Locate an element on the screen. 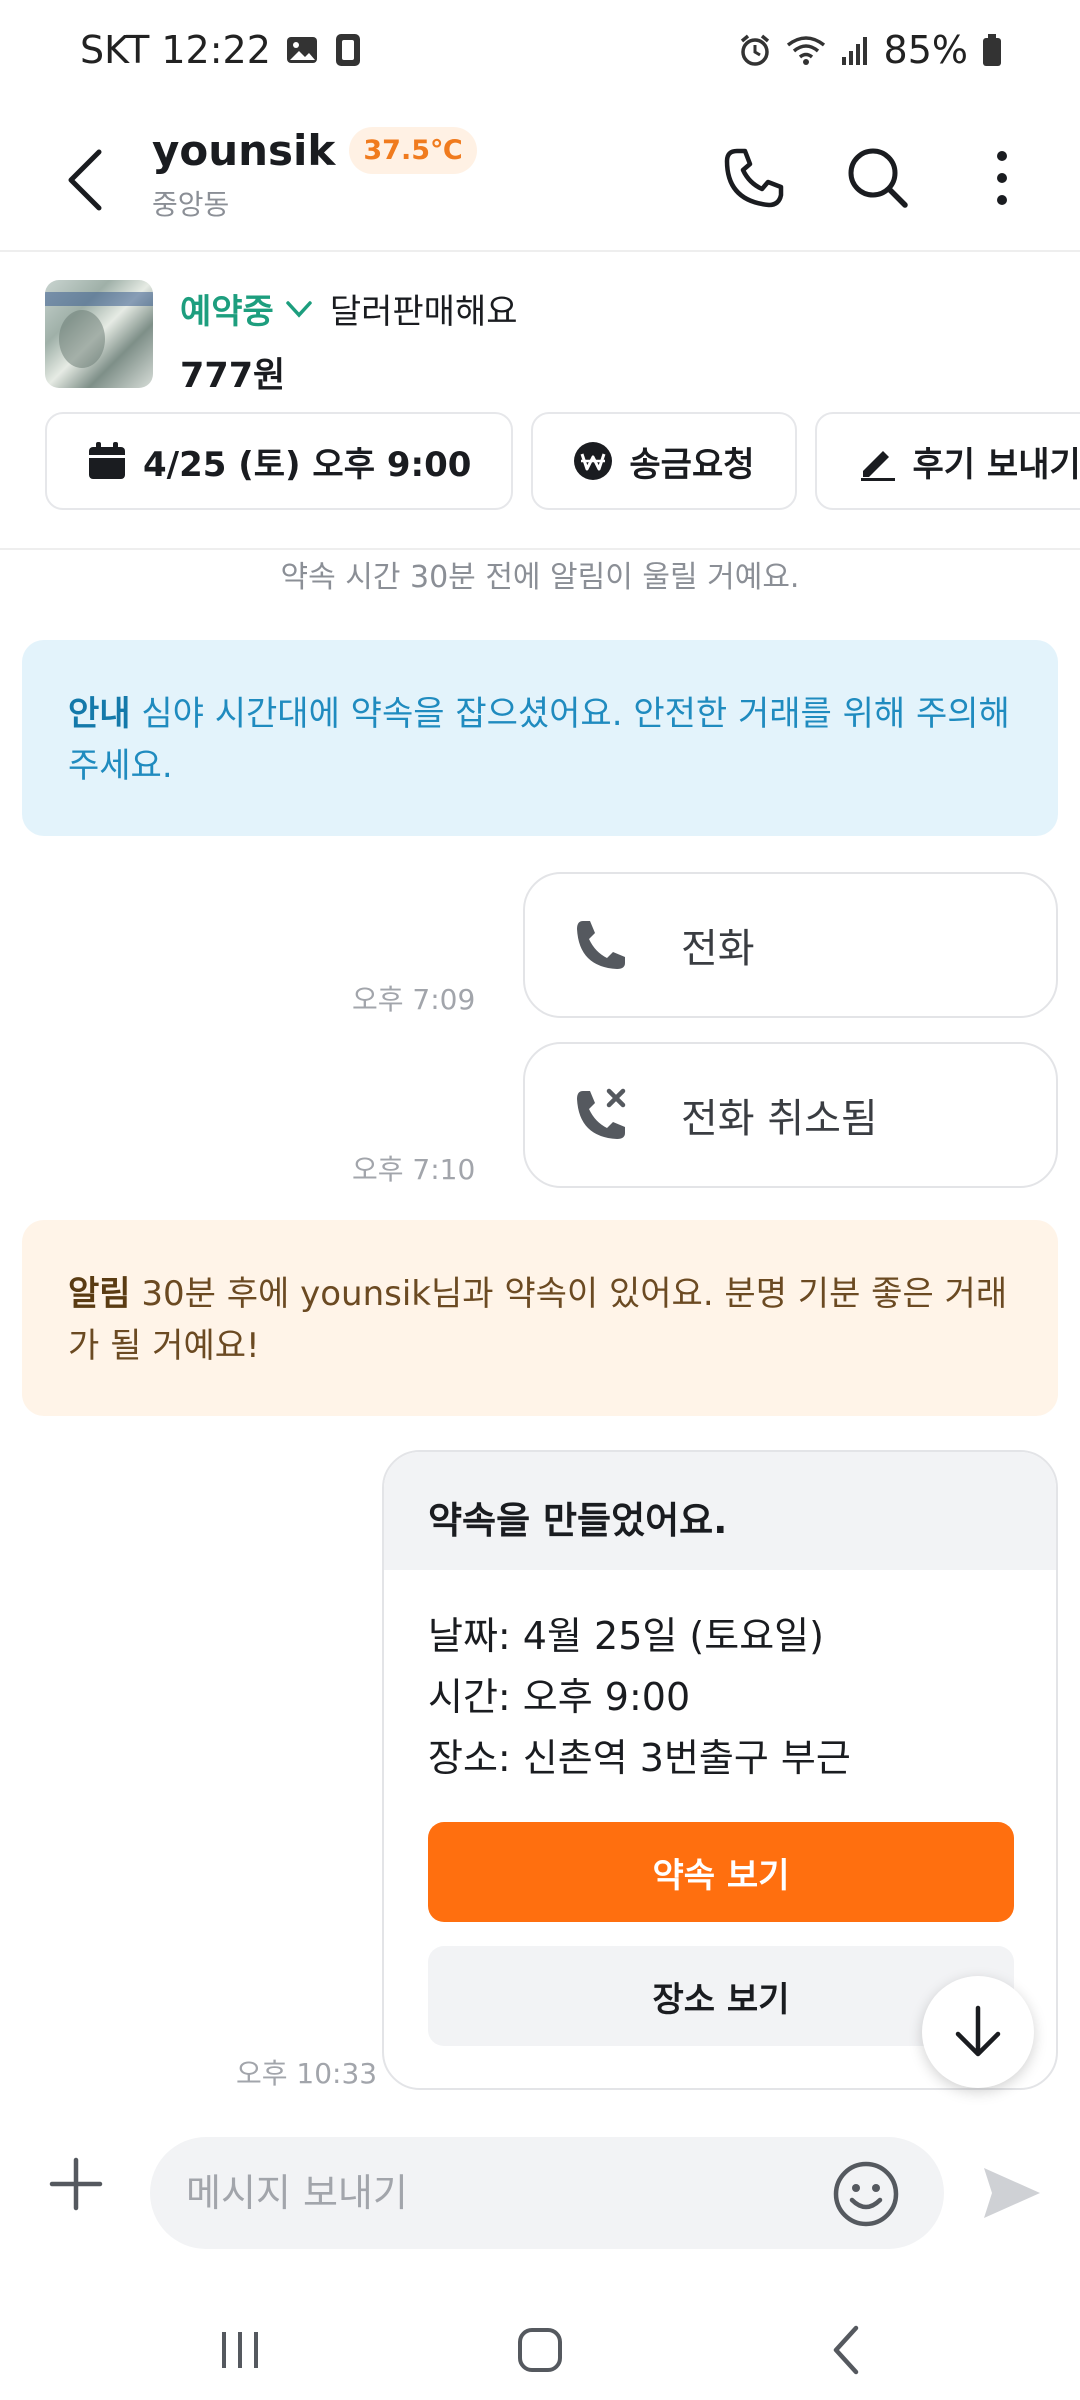 Image resolution: width=1080 pixels, height=2400 pixels. send-icon is located at coordinates (1012, 2193).